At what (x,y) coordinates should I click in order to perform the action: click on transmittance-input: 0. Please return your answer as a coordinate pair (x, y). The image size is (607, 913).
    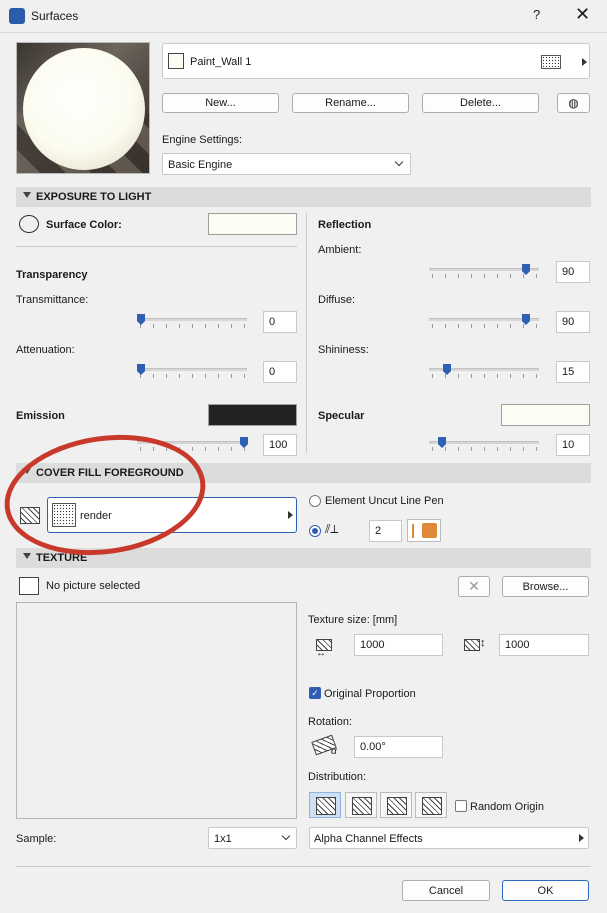
    Looking at the image, I should click on (280, 322).